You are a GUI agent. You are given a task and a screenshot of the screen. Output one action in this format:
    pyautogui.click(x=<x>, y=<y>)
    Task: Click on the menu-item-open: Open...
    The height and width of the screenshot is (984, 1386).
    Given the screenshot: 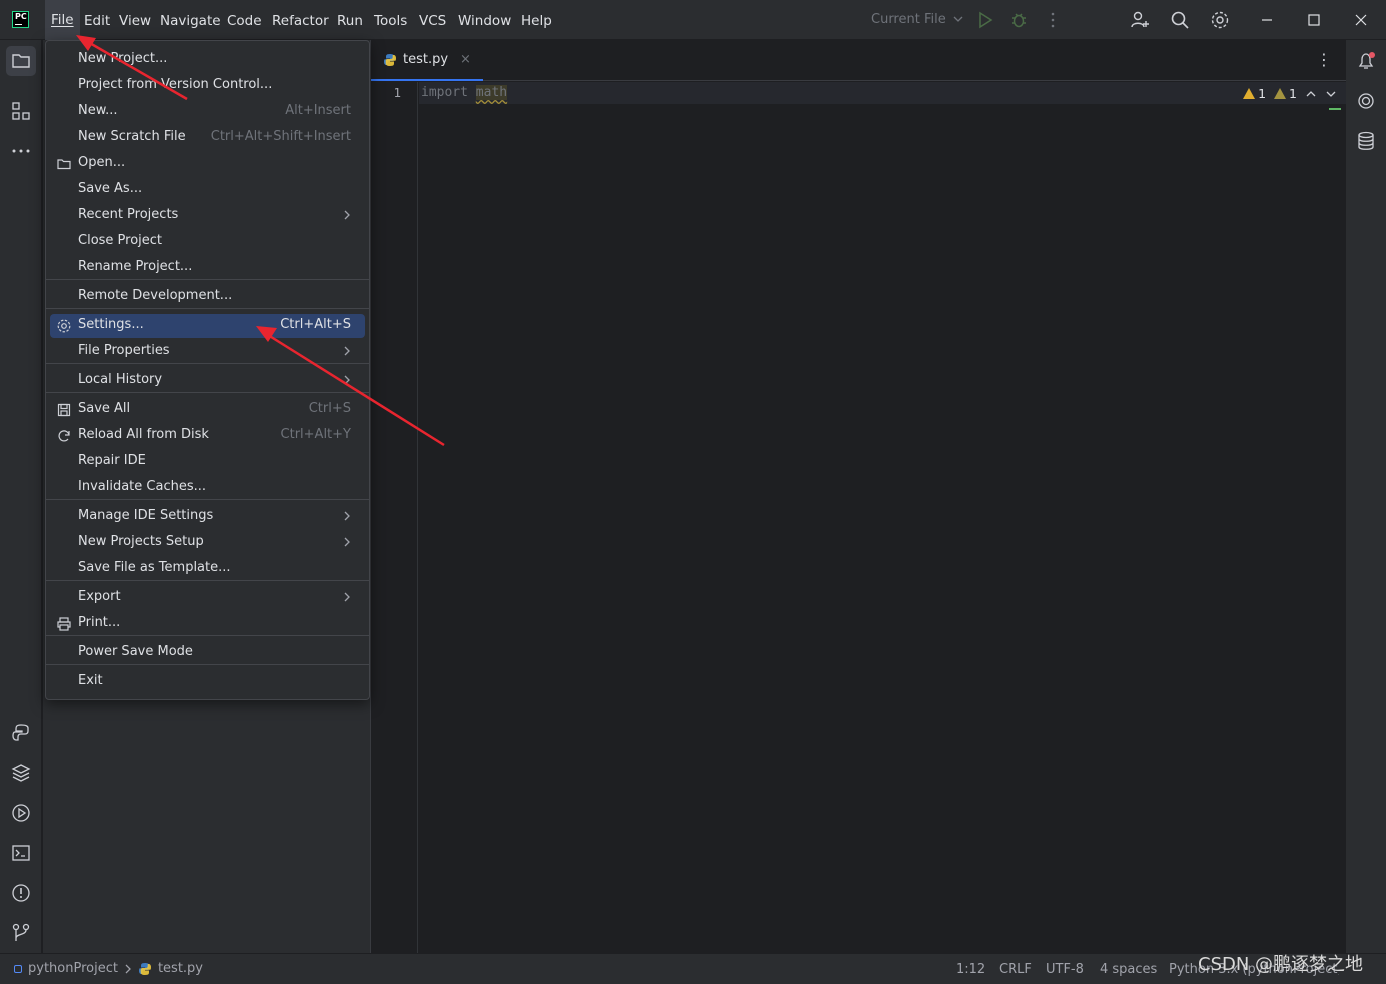 What is the action you would take?
    pyautogui.click(x=207, y=164)
    